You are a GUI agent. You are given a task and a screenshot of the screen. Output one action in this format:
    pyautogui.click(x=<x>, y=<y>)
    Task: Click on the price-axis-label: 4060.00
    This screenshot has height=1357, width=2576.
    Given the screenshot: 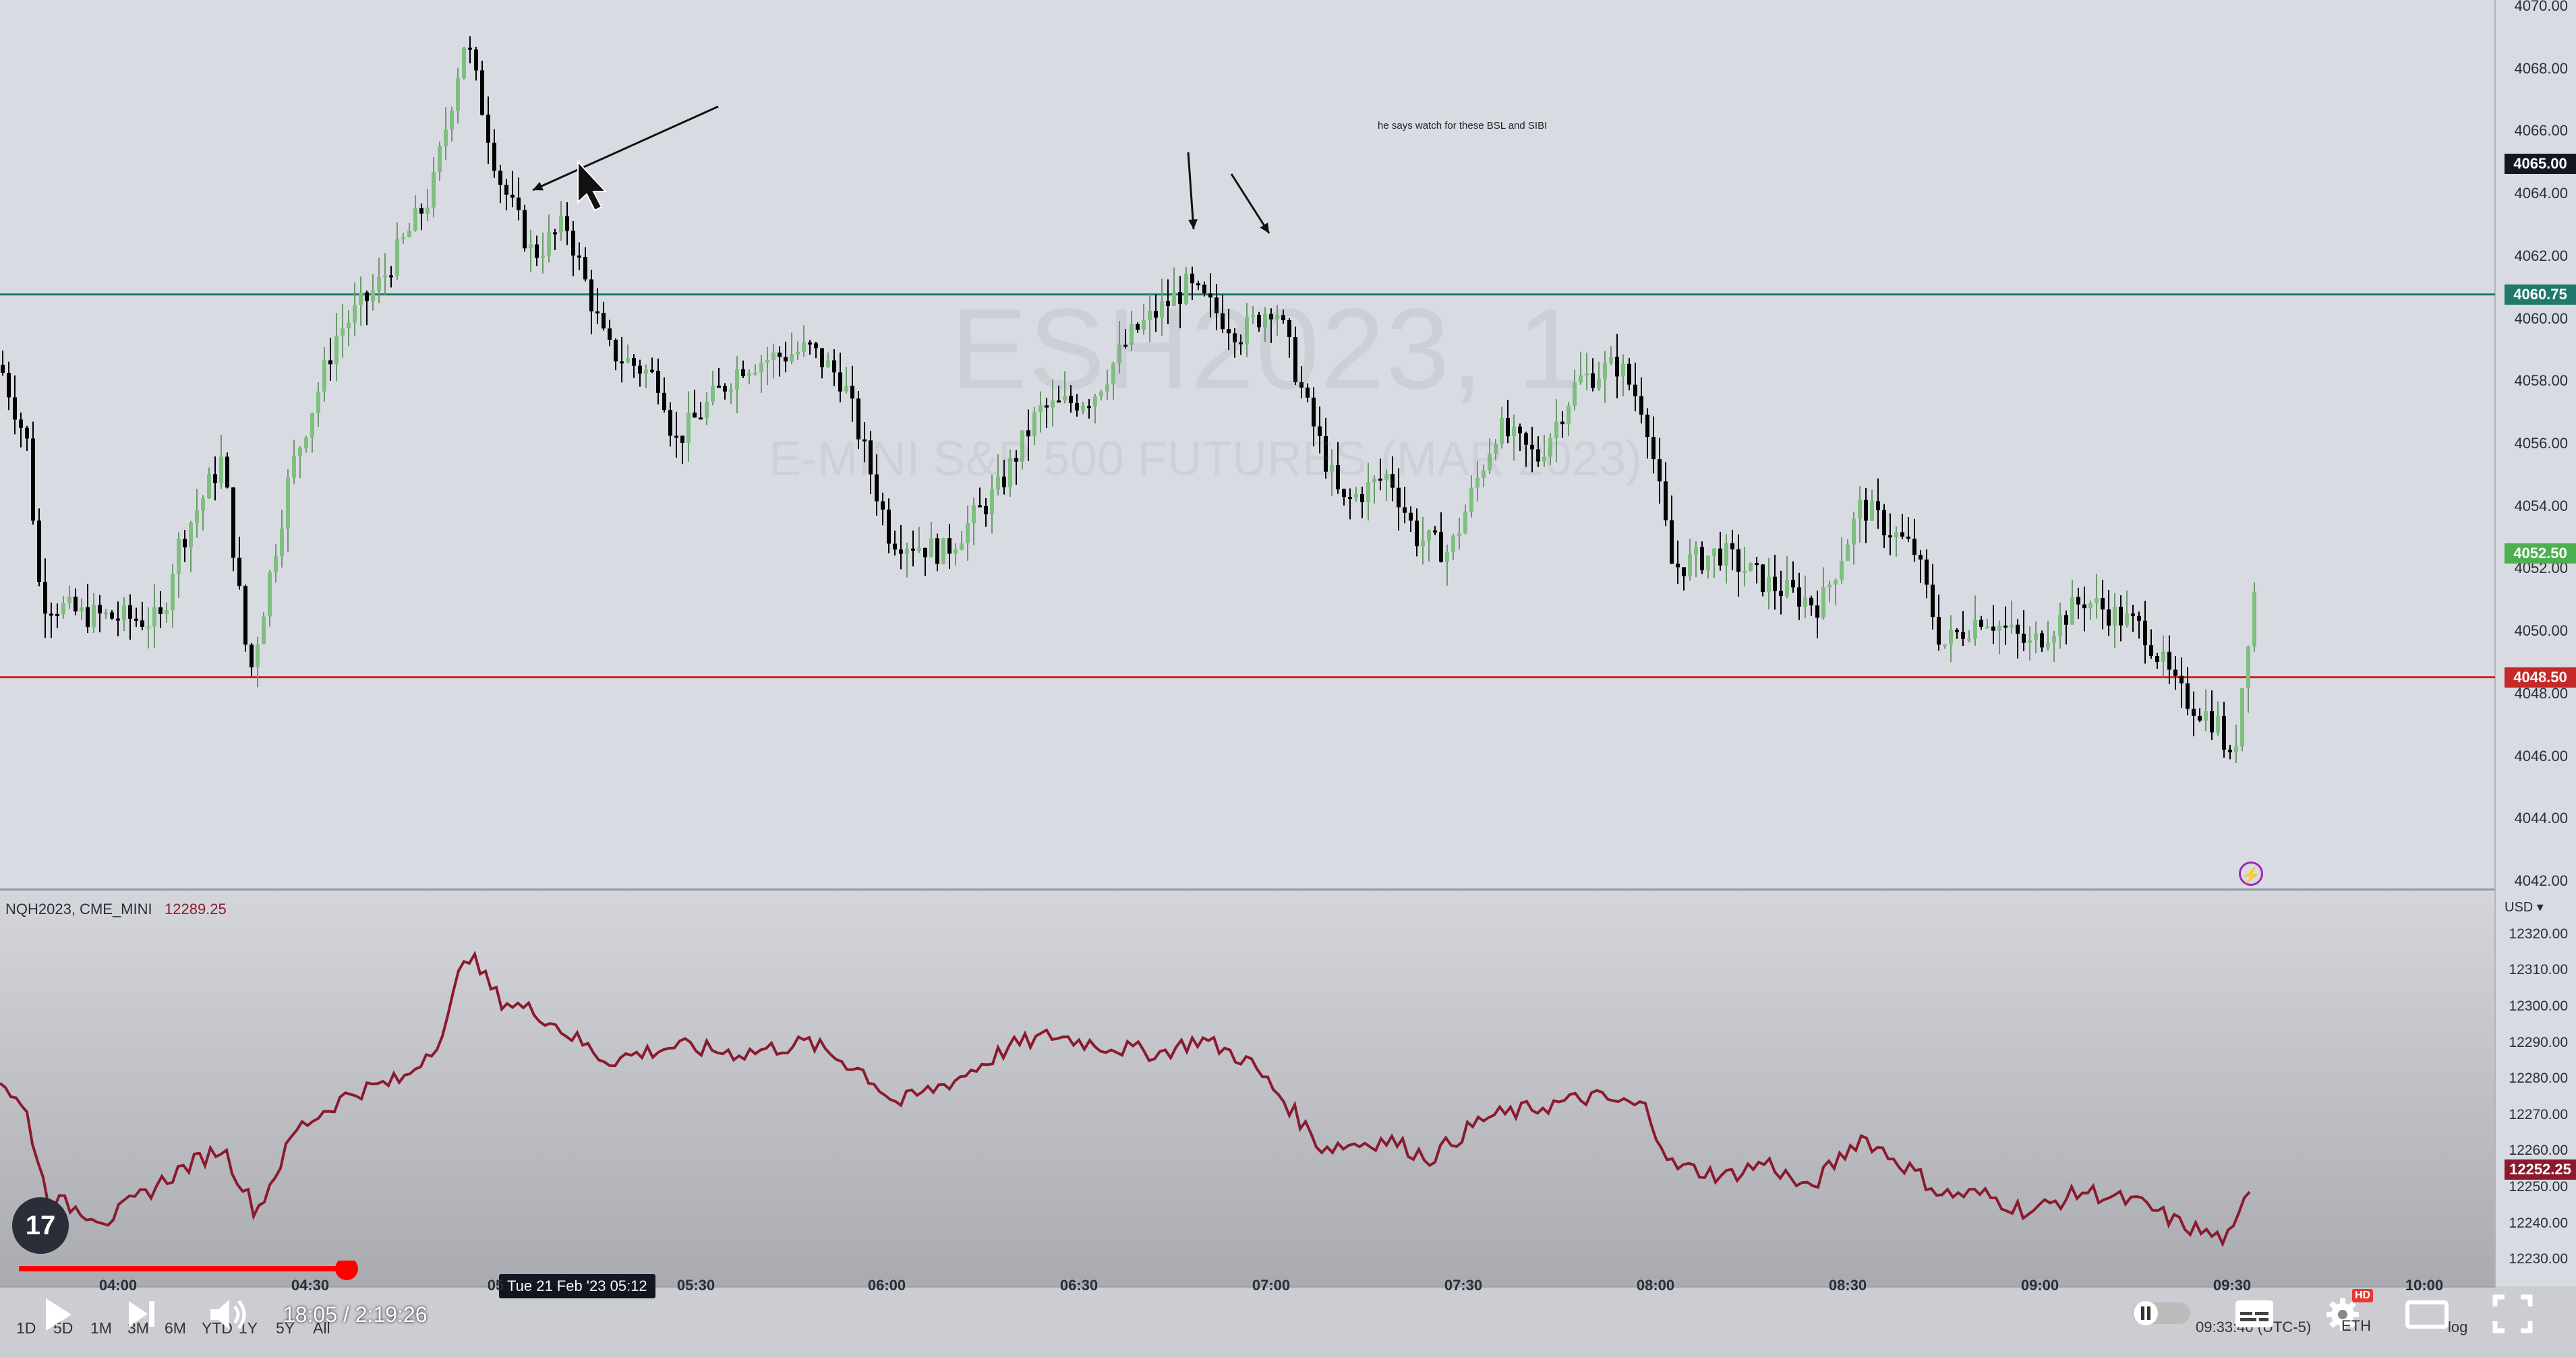 What is the action you would take?
    pyautogui.click(x=2541, y=318)
    